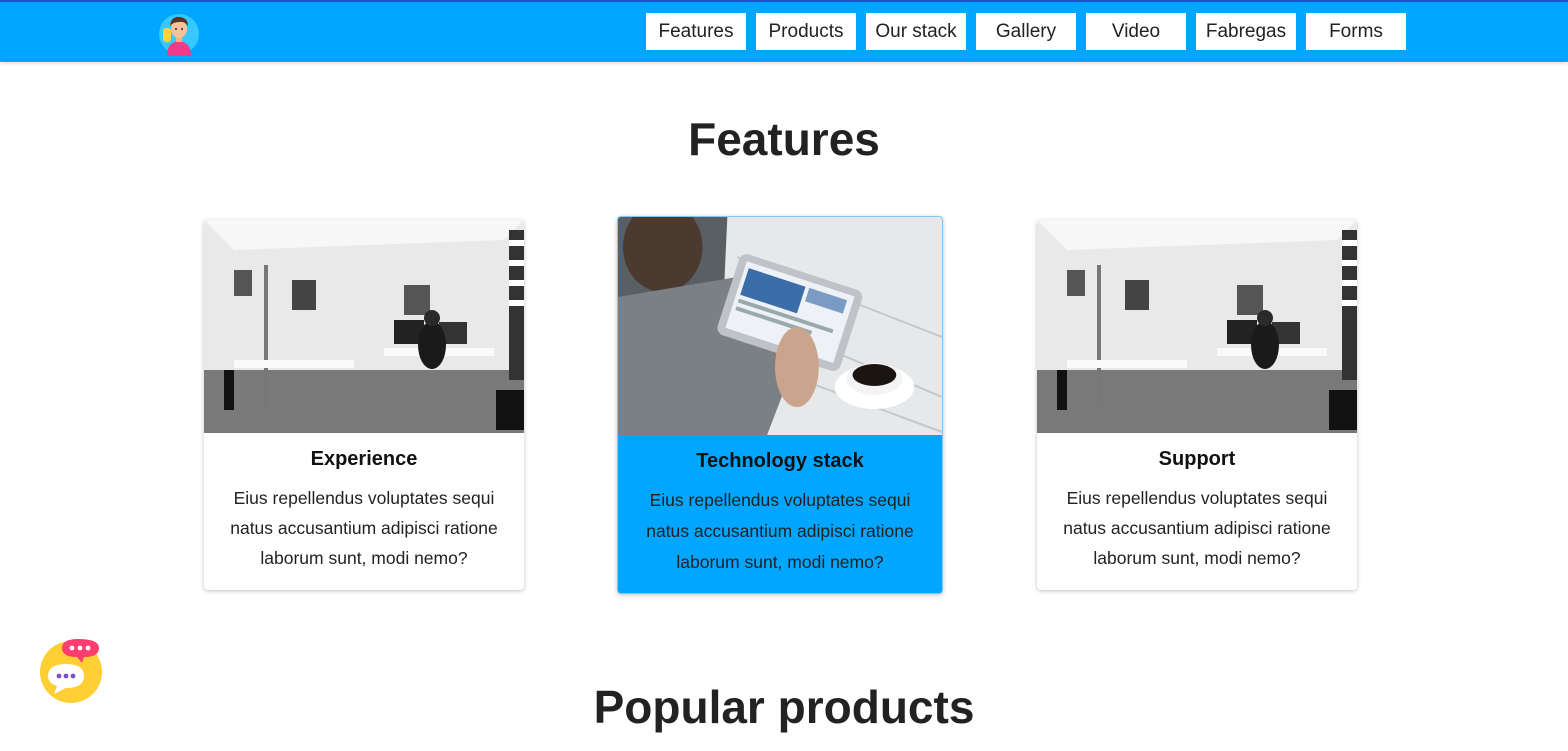 The image size is (1568, 751). What do you see at coordinates (1136, 31) in the screenshot?
I see `nav-item-video: Video` at bounding box center [1136, 31].